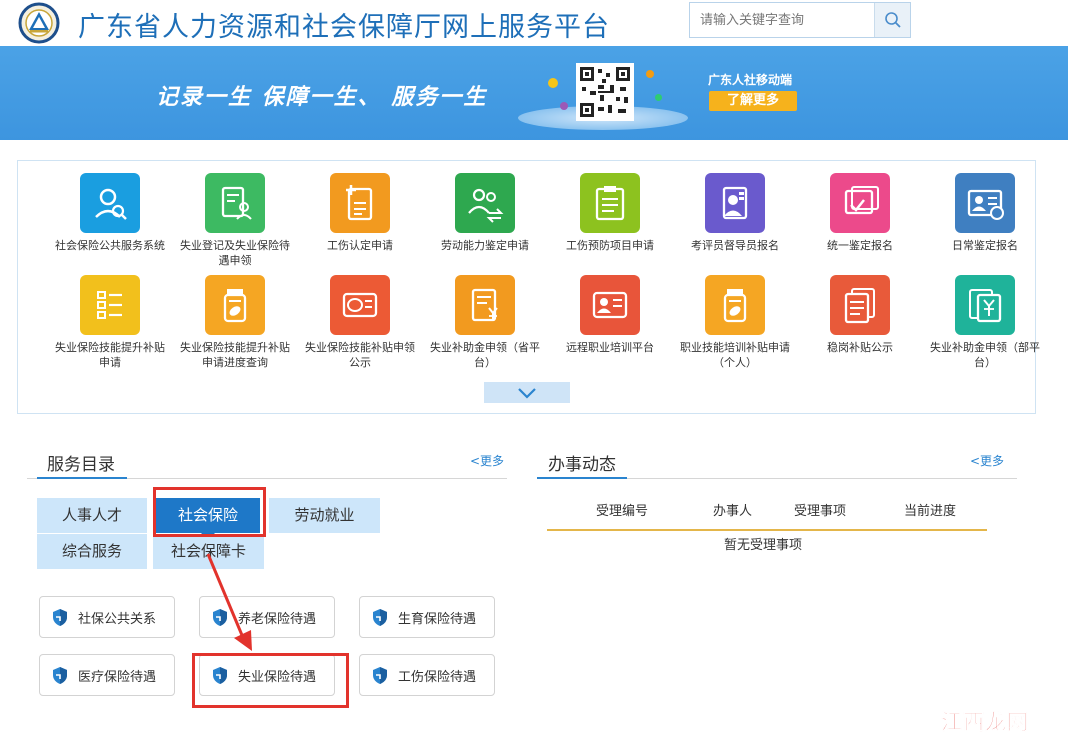 The image size is (1068, 748). I want to click on maternity-benefits-button: 生育保险待遇, so click(427, 617).